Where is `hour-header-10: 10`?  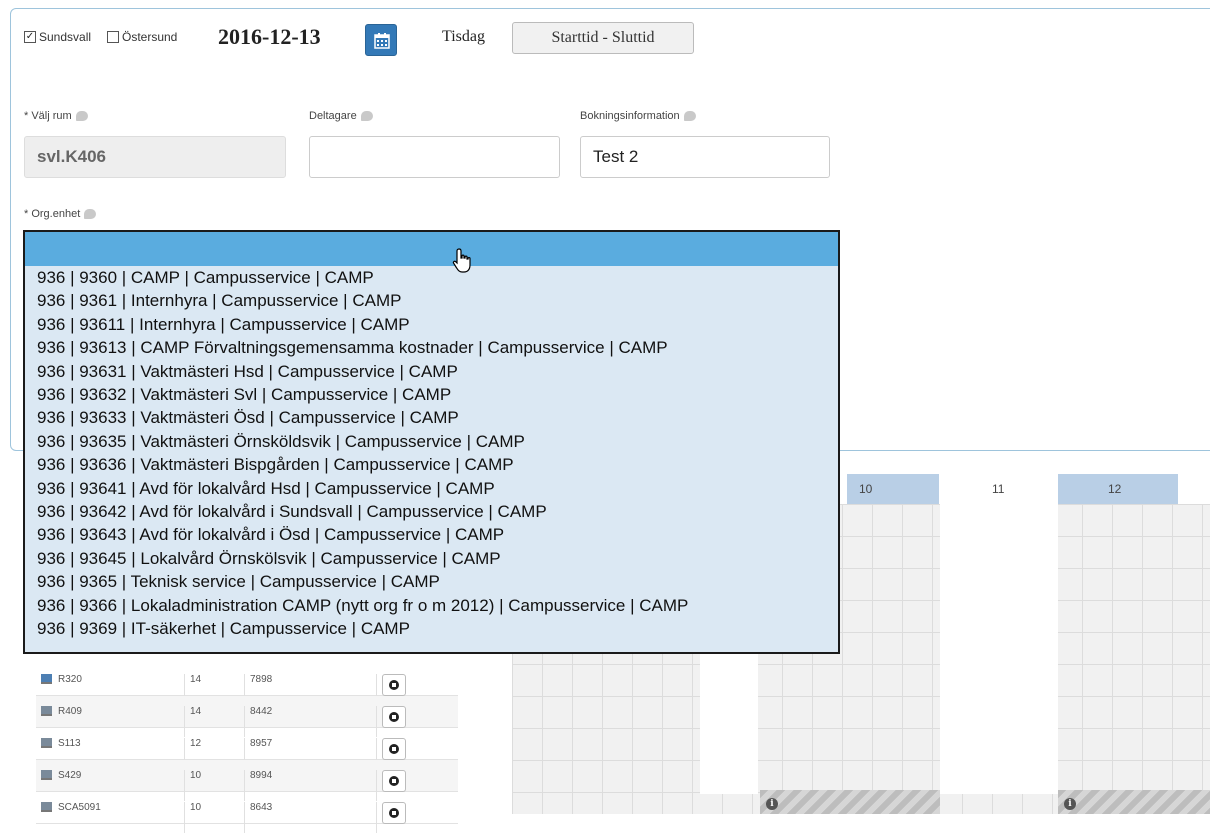 hour-header-10: 10 is located at coordinates (893, 489).